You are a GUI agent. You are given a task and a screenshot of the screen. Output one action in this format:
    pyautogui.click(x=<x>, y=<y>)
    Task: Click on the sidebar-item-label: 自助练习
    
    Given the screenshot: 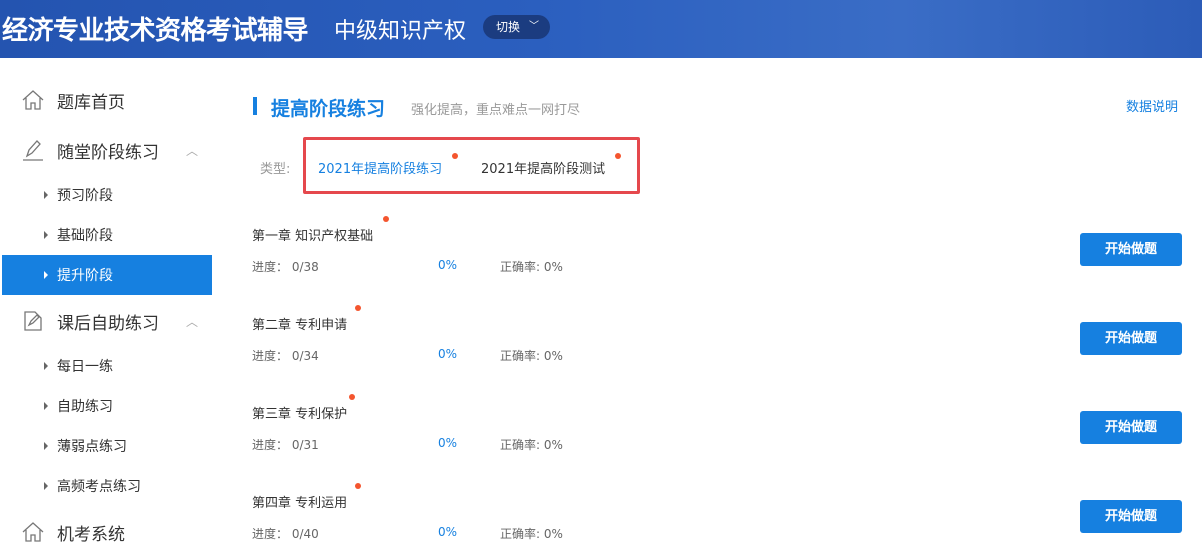 What is the action you would take?
    pyautogui.click(x=85, y=407)
    